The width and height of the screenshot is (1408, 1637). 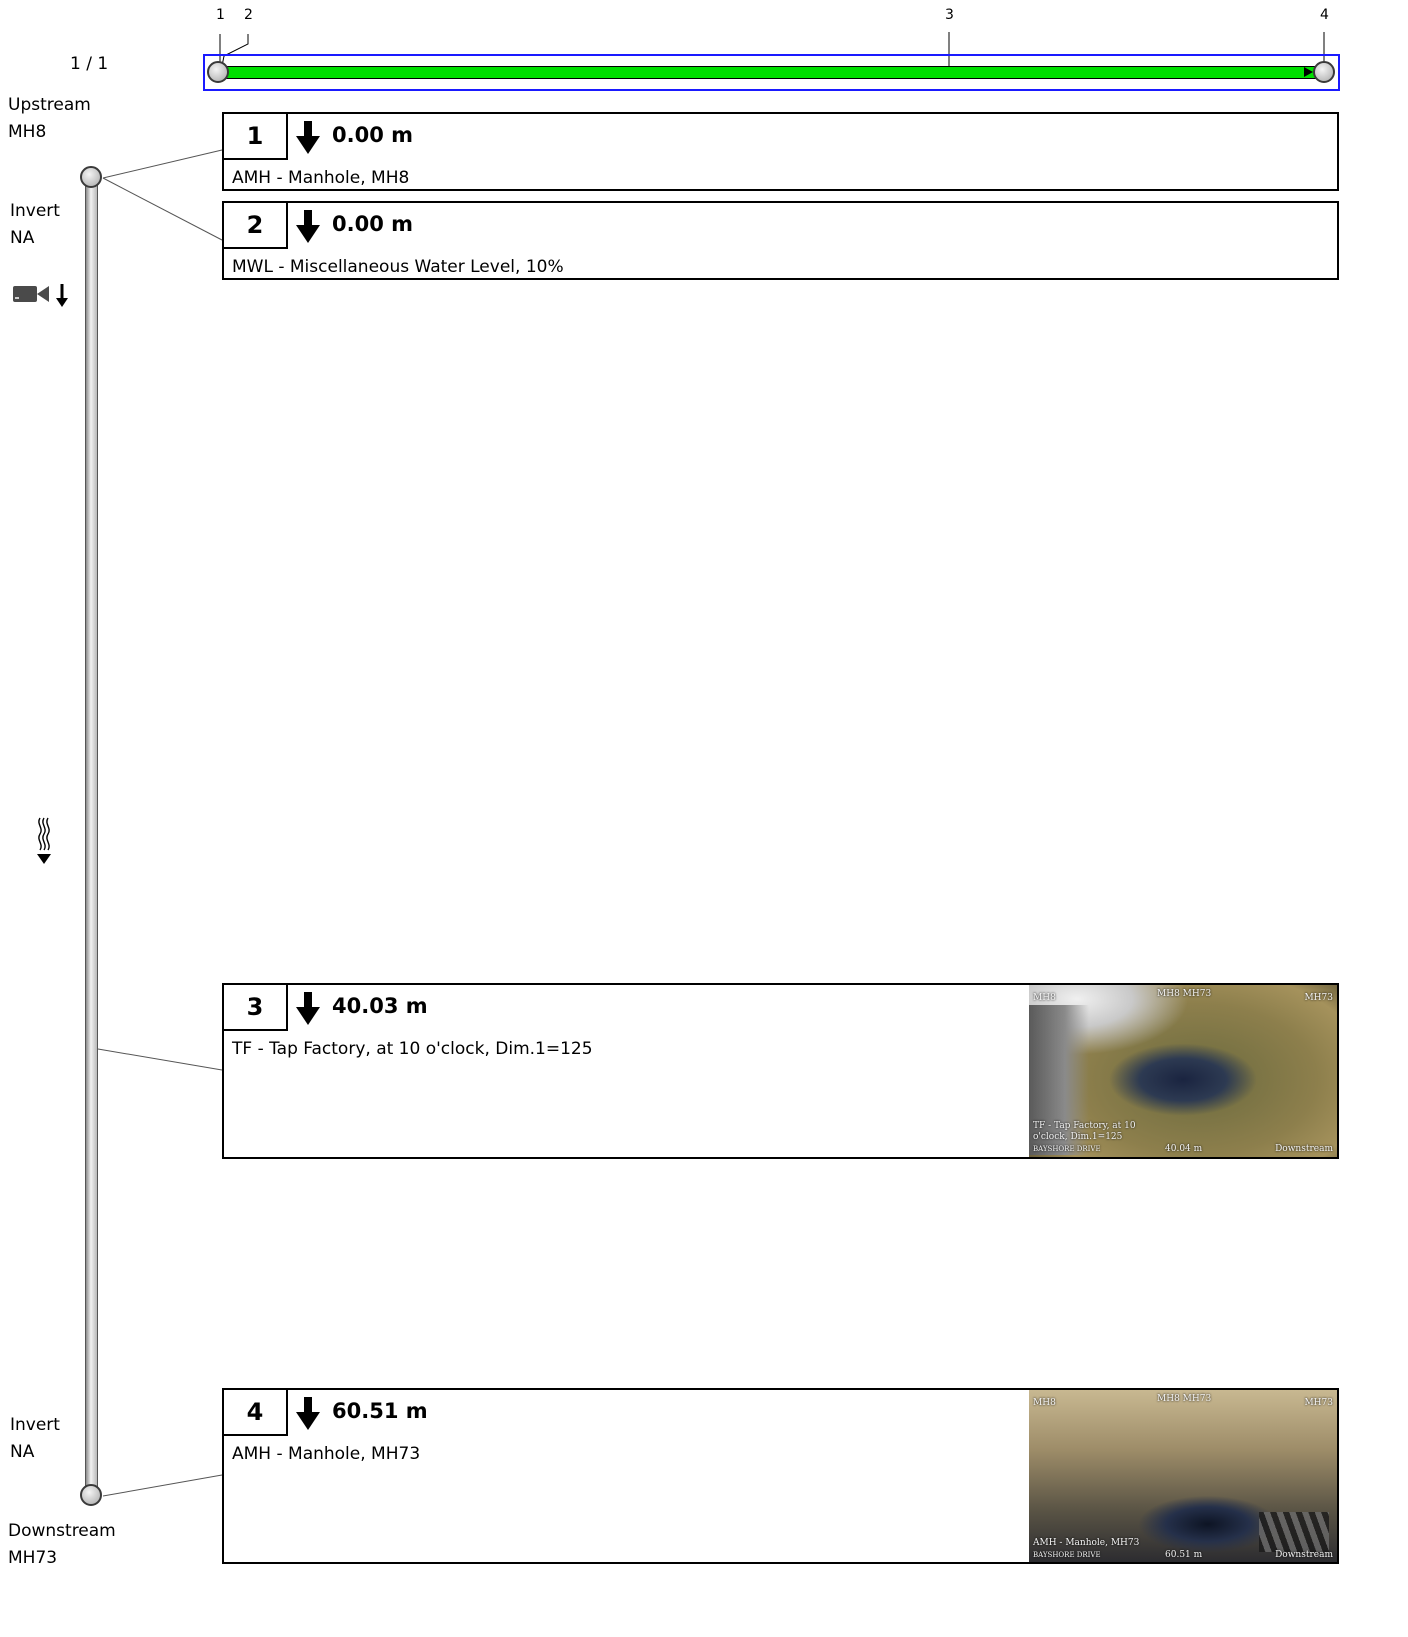 I want to click on tick-label-3: 3, so click(x=949, y=15).